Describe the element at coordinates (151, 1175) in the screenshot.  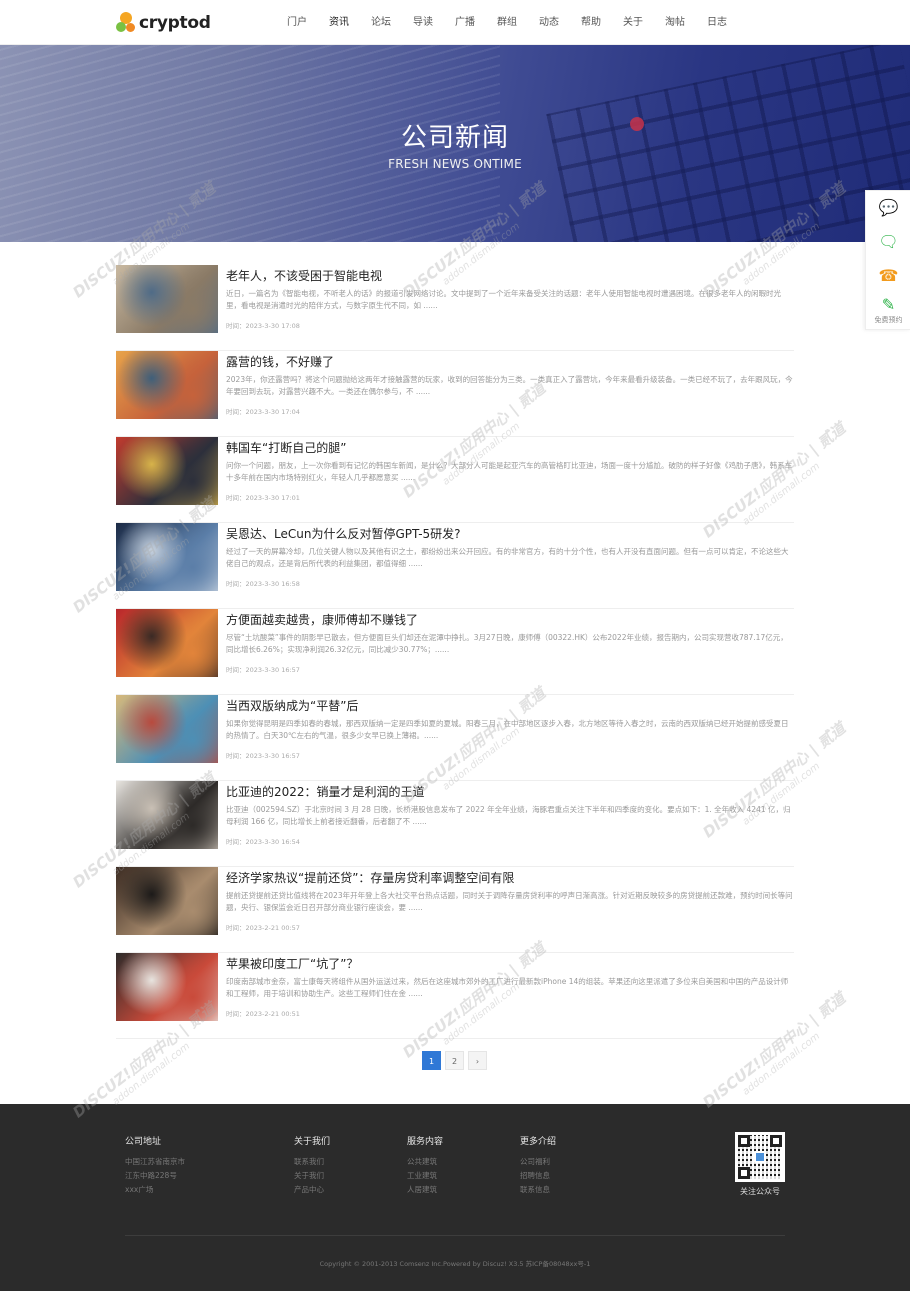
I see `footer-text: 江东中路228号` at that location.